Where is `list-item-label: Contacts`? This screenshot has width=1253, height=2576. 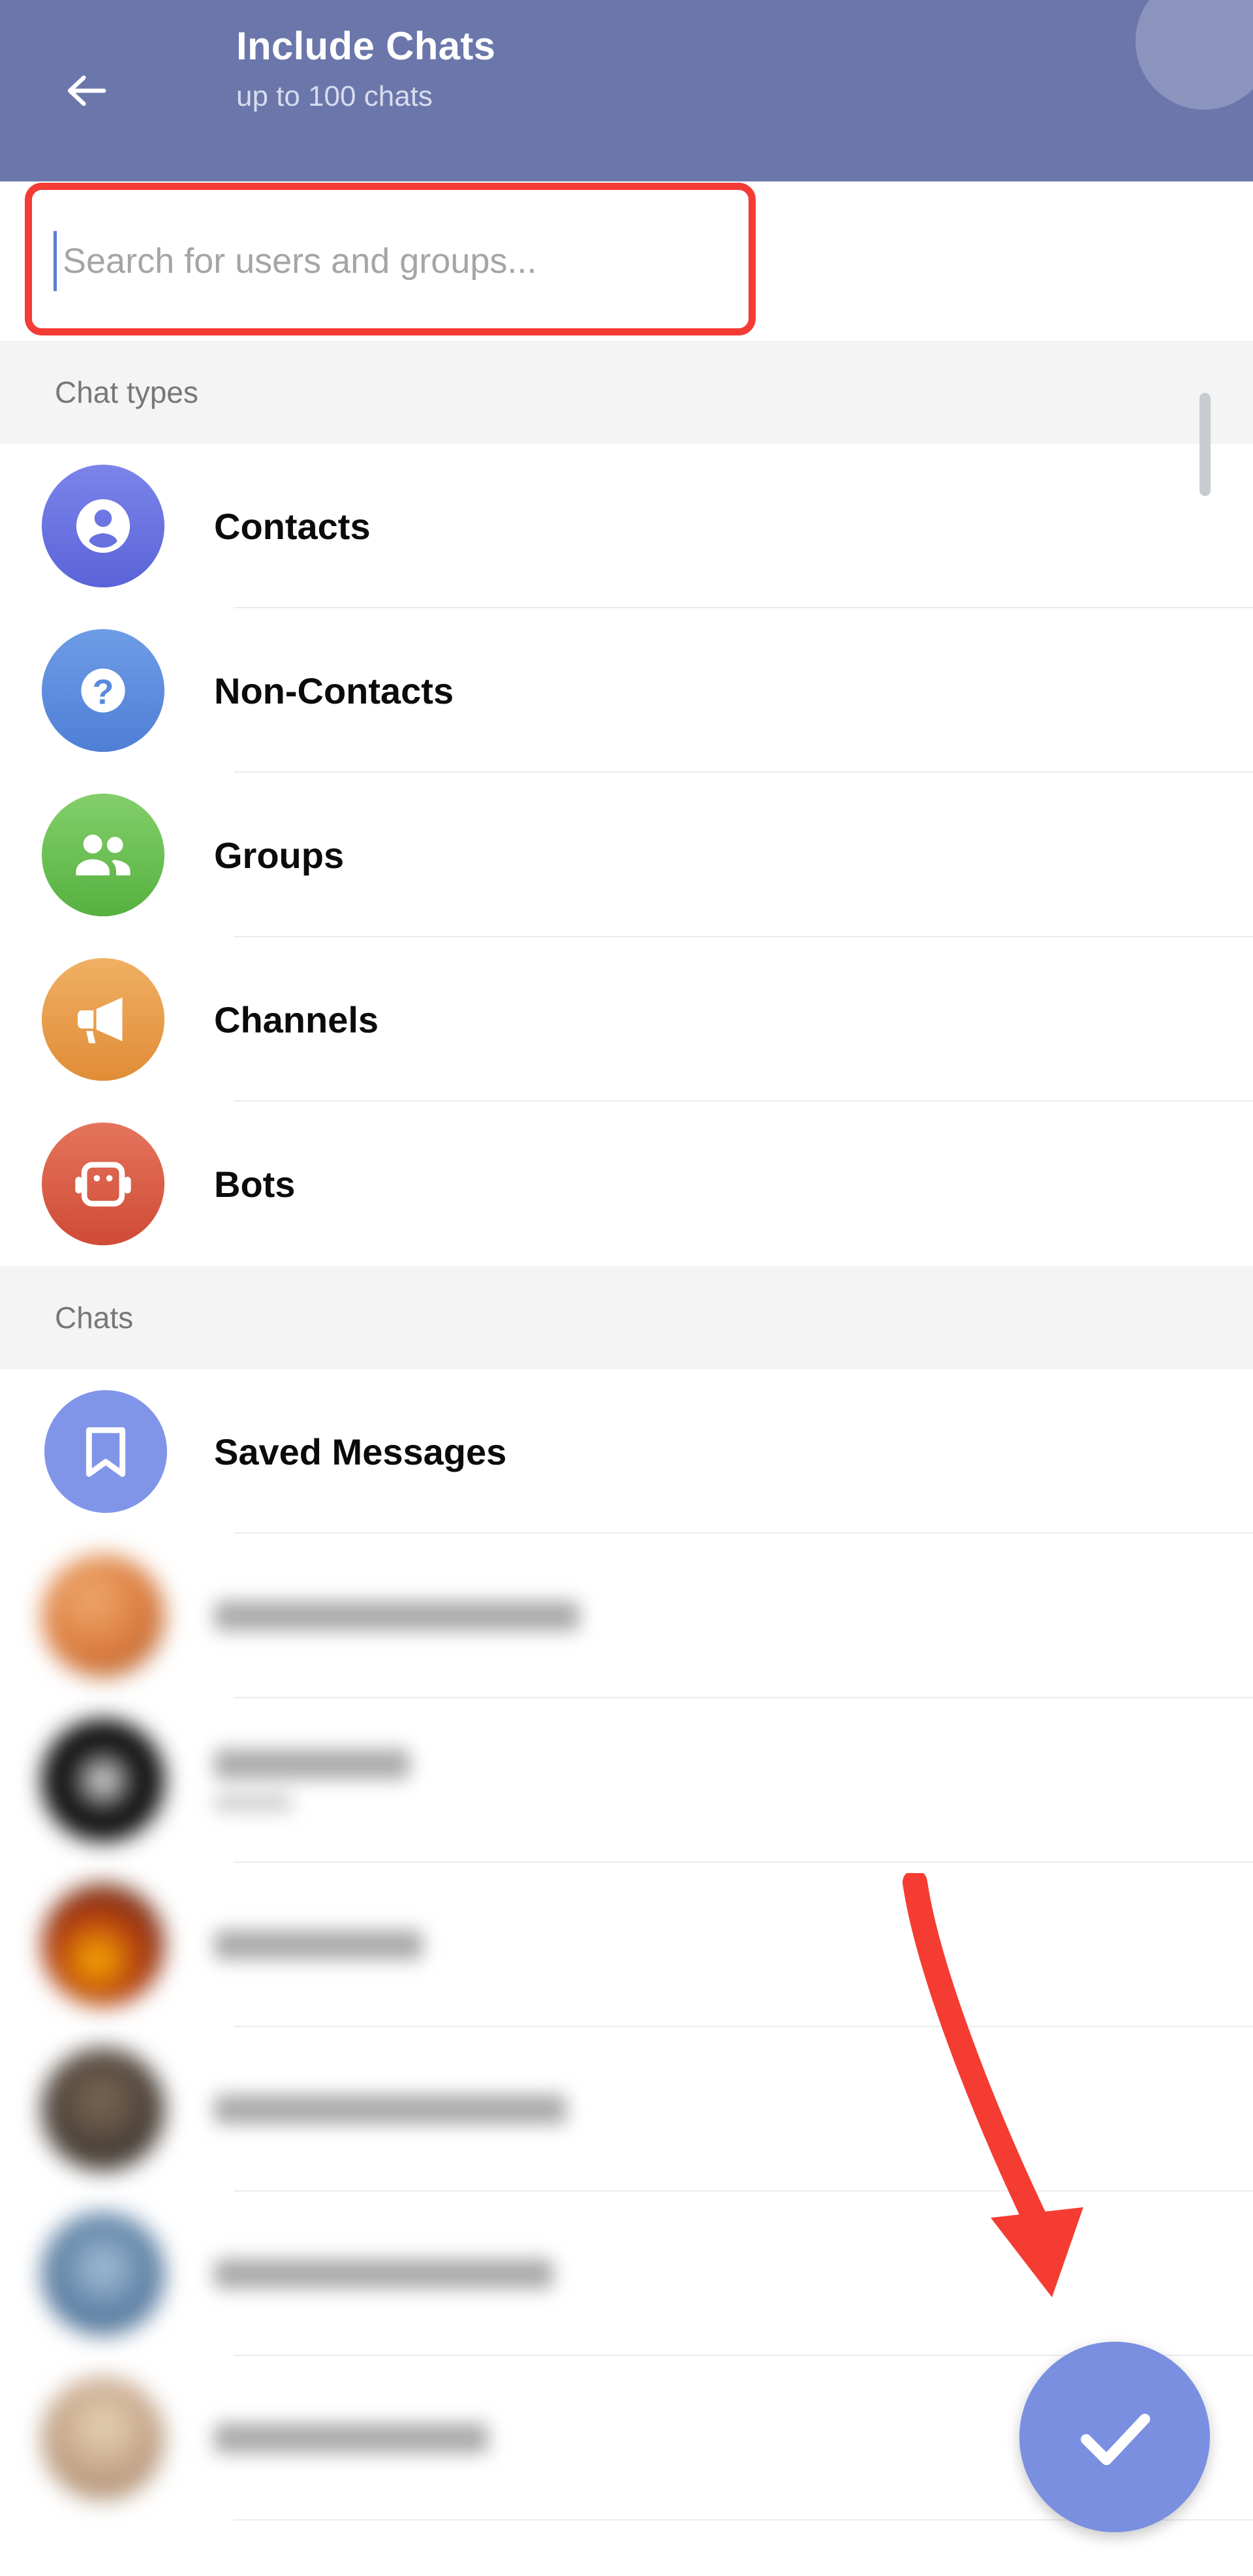
list-item-label: Contacts is located at coordinates (292, 526).